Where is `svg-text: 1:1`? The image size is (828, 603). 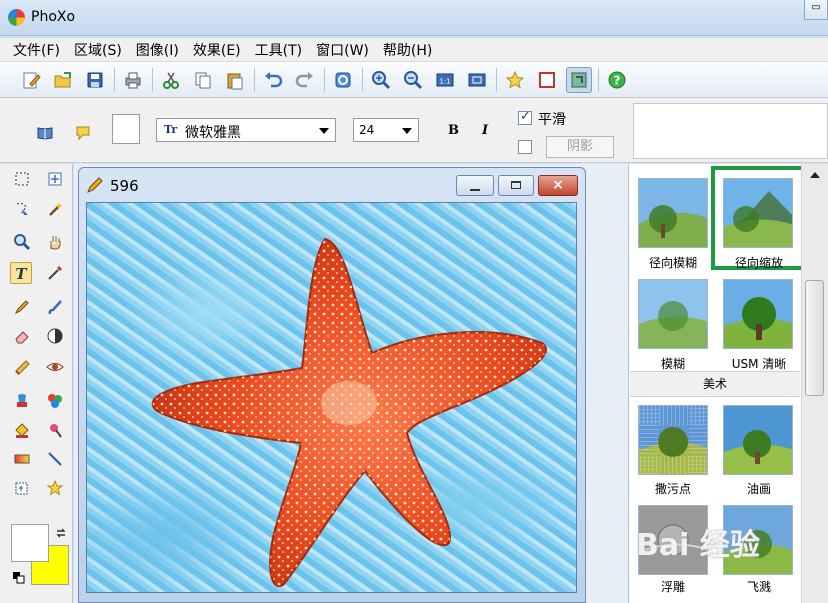
svg-text: 1:1 is located at coordinates (444, 81).